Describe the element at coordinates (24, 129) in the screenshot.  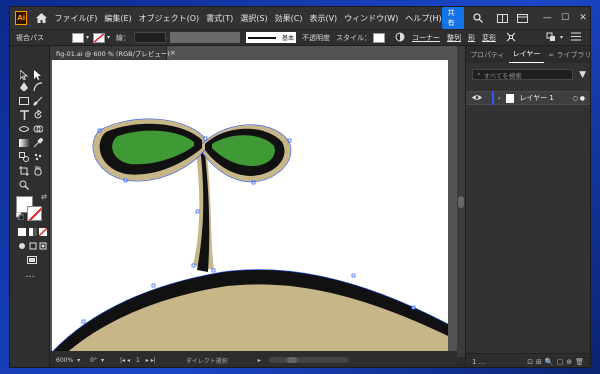
I see `width-tool-icon` at that location.